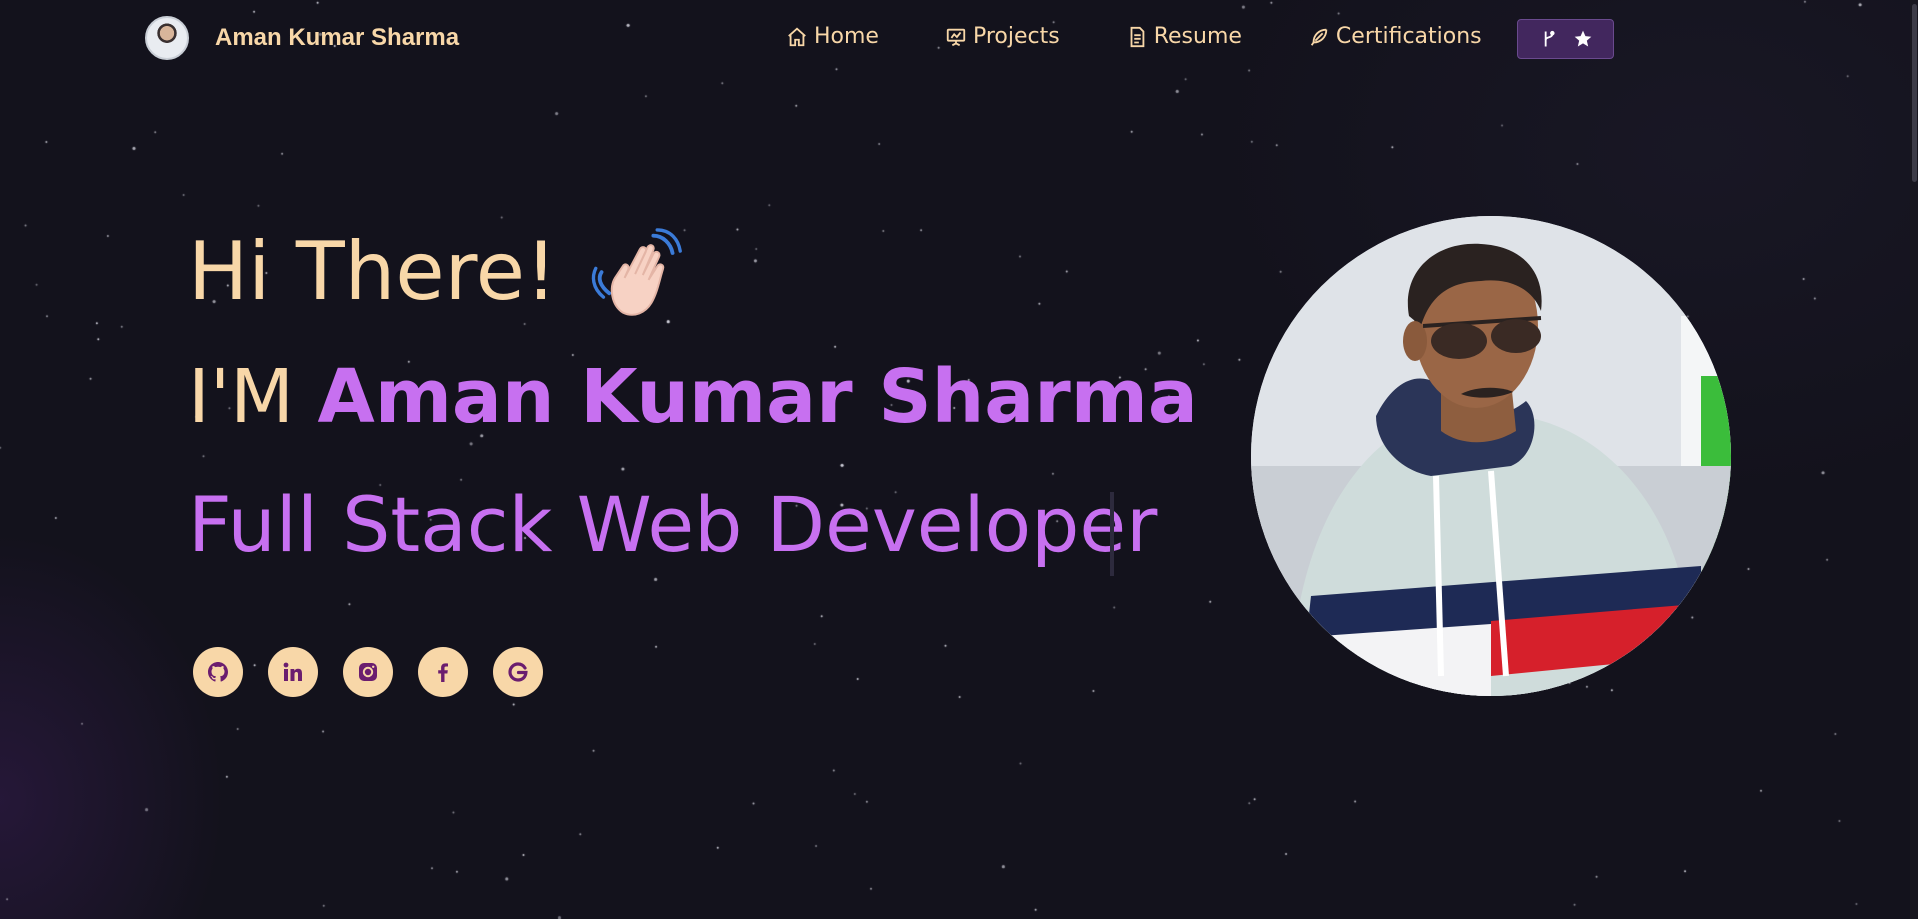 The height and width of the screenshot is (919, 1918). Describe the element at coordinates (253, 397) in the screenshot. I see `intro-prefix: I'M` at that location.